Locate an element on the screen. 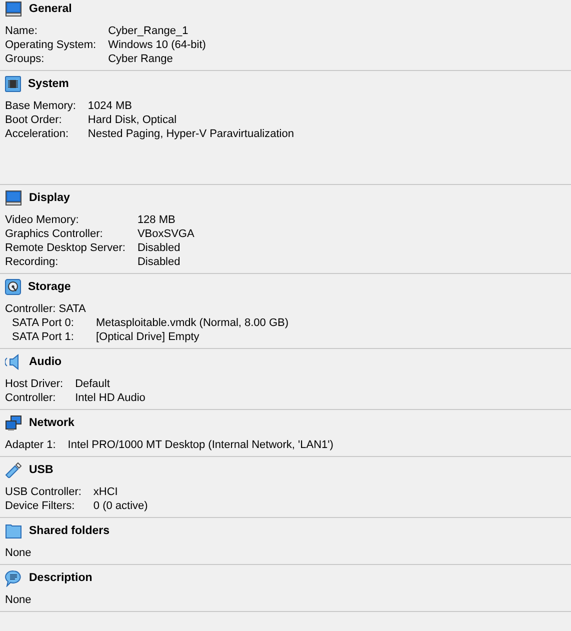  section-title: Display is located at coordinates (49, 198).